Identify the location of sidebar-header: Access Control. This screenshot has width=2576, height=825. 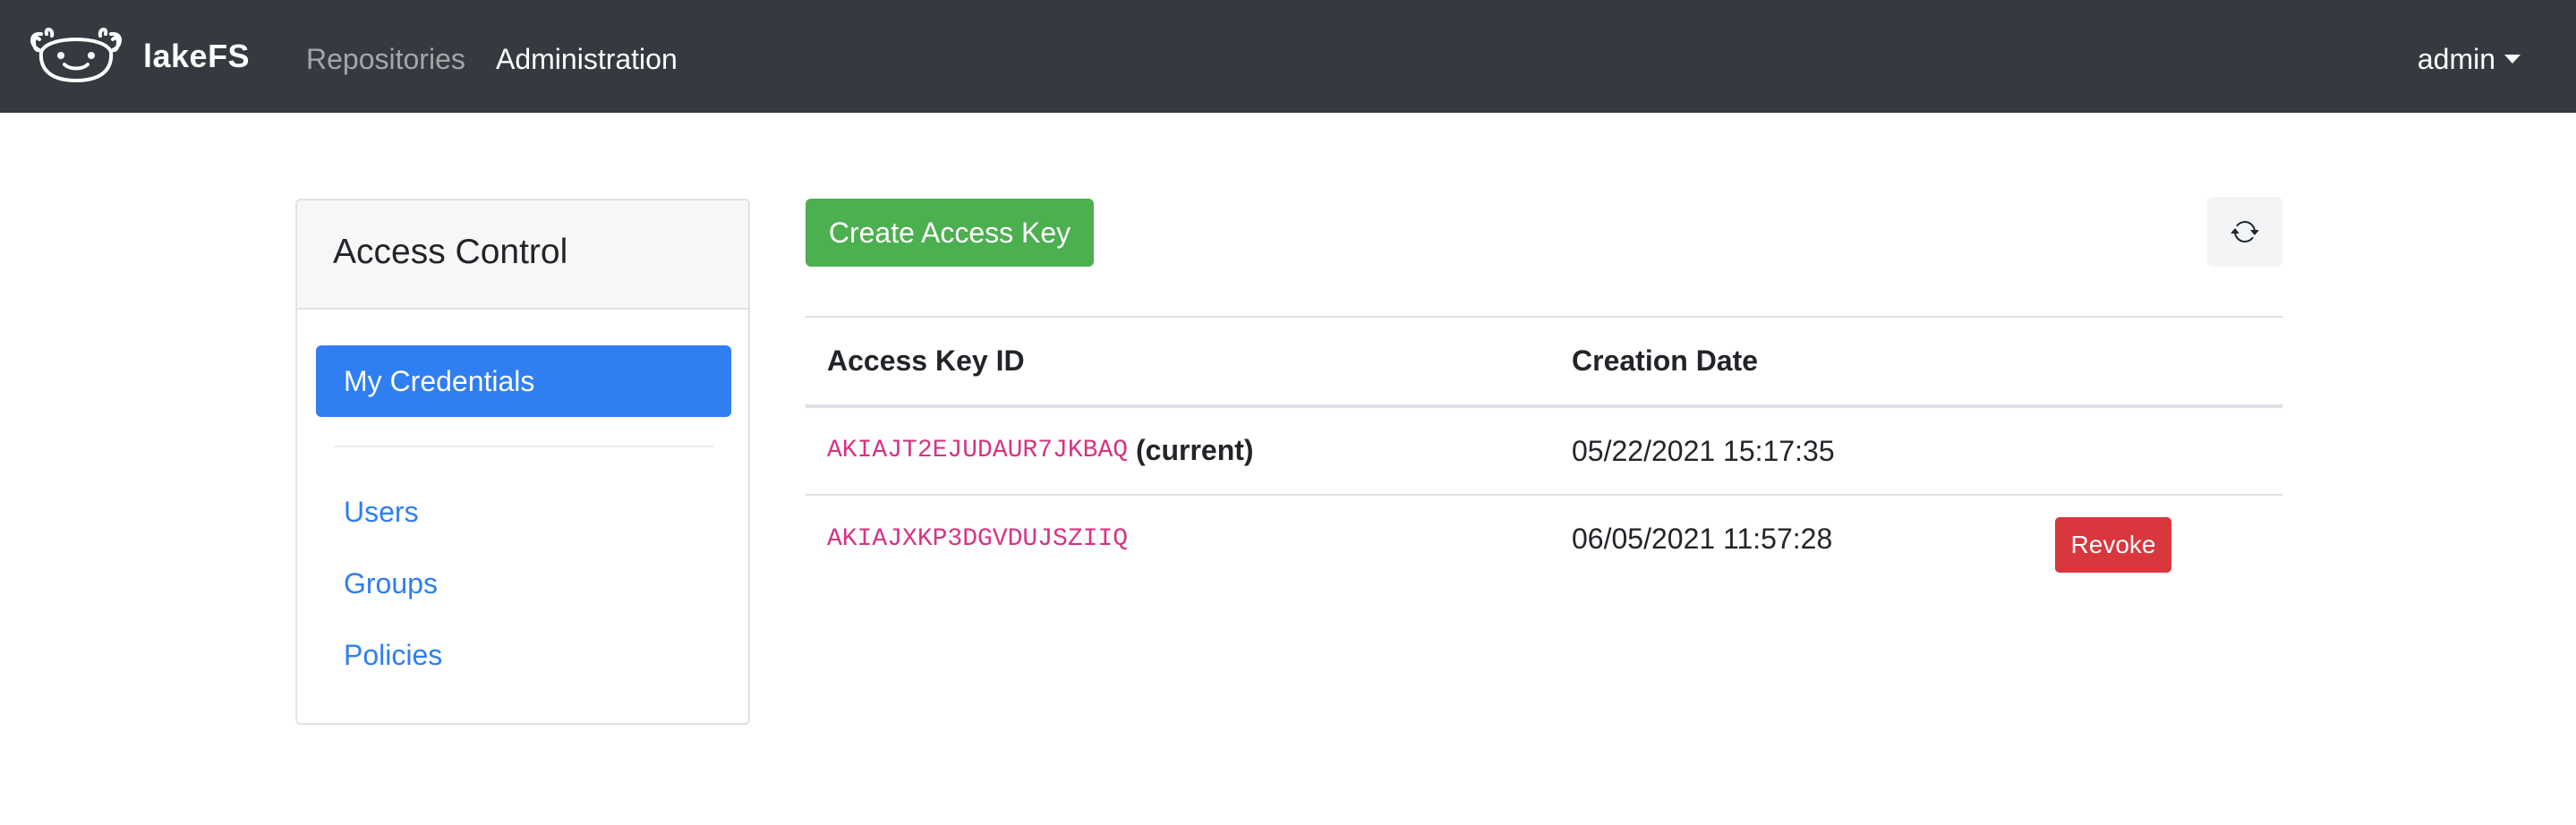
(522, 255).